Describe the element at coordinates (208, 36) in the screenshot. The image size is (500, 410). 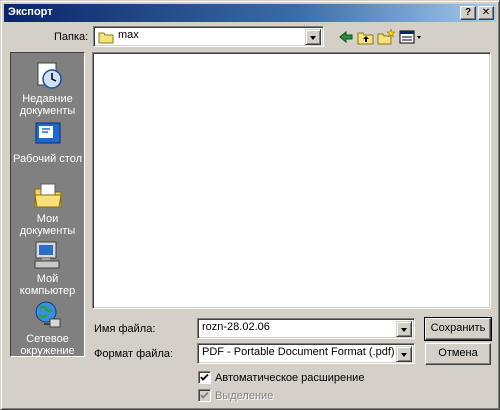
I see `lookin-combo: max` at that location.